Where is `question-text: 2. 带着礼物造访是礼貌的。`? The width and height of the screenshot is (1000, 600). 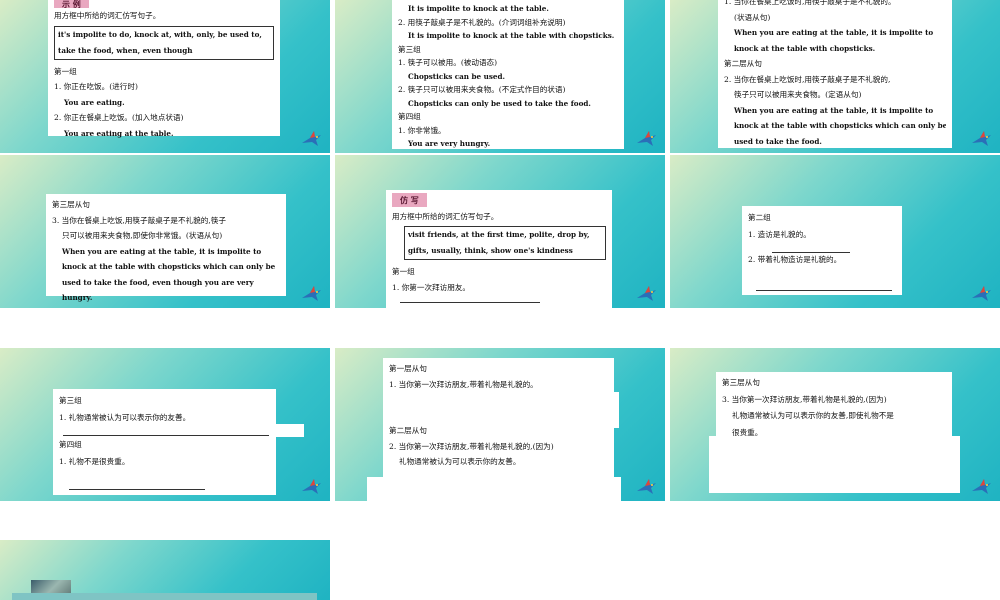
question-text: 2. 带着礼物造访是礼貌的。 is located at coordinates (795, 259).